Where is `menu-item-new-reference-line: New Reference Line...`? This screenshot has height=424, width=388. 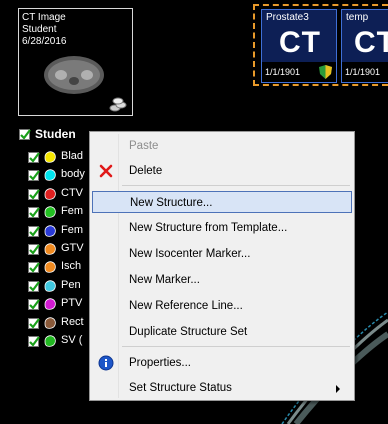 menu-item-new-reference-line: New Reference Line... is located at coordinates (222, 306).